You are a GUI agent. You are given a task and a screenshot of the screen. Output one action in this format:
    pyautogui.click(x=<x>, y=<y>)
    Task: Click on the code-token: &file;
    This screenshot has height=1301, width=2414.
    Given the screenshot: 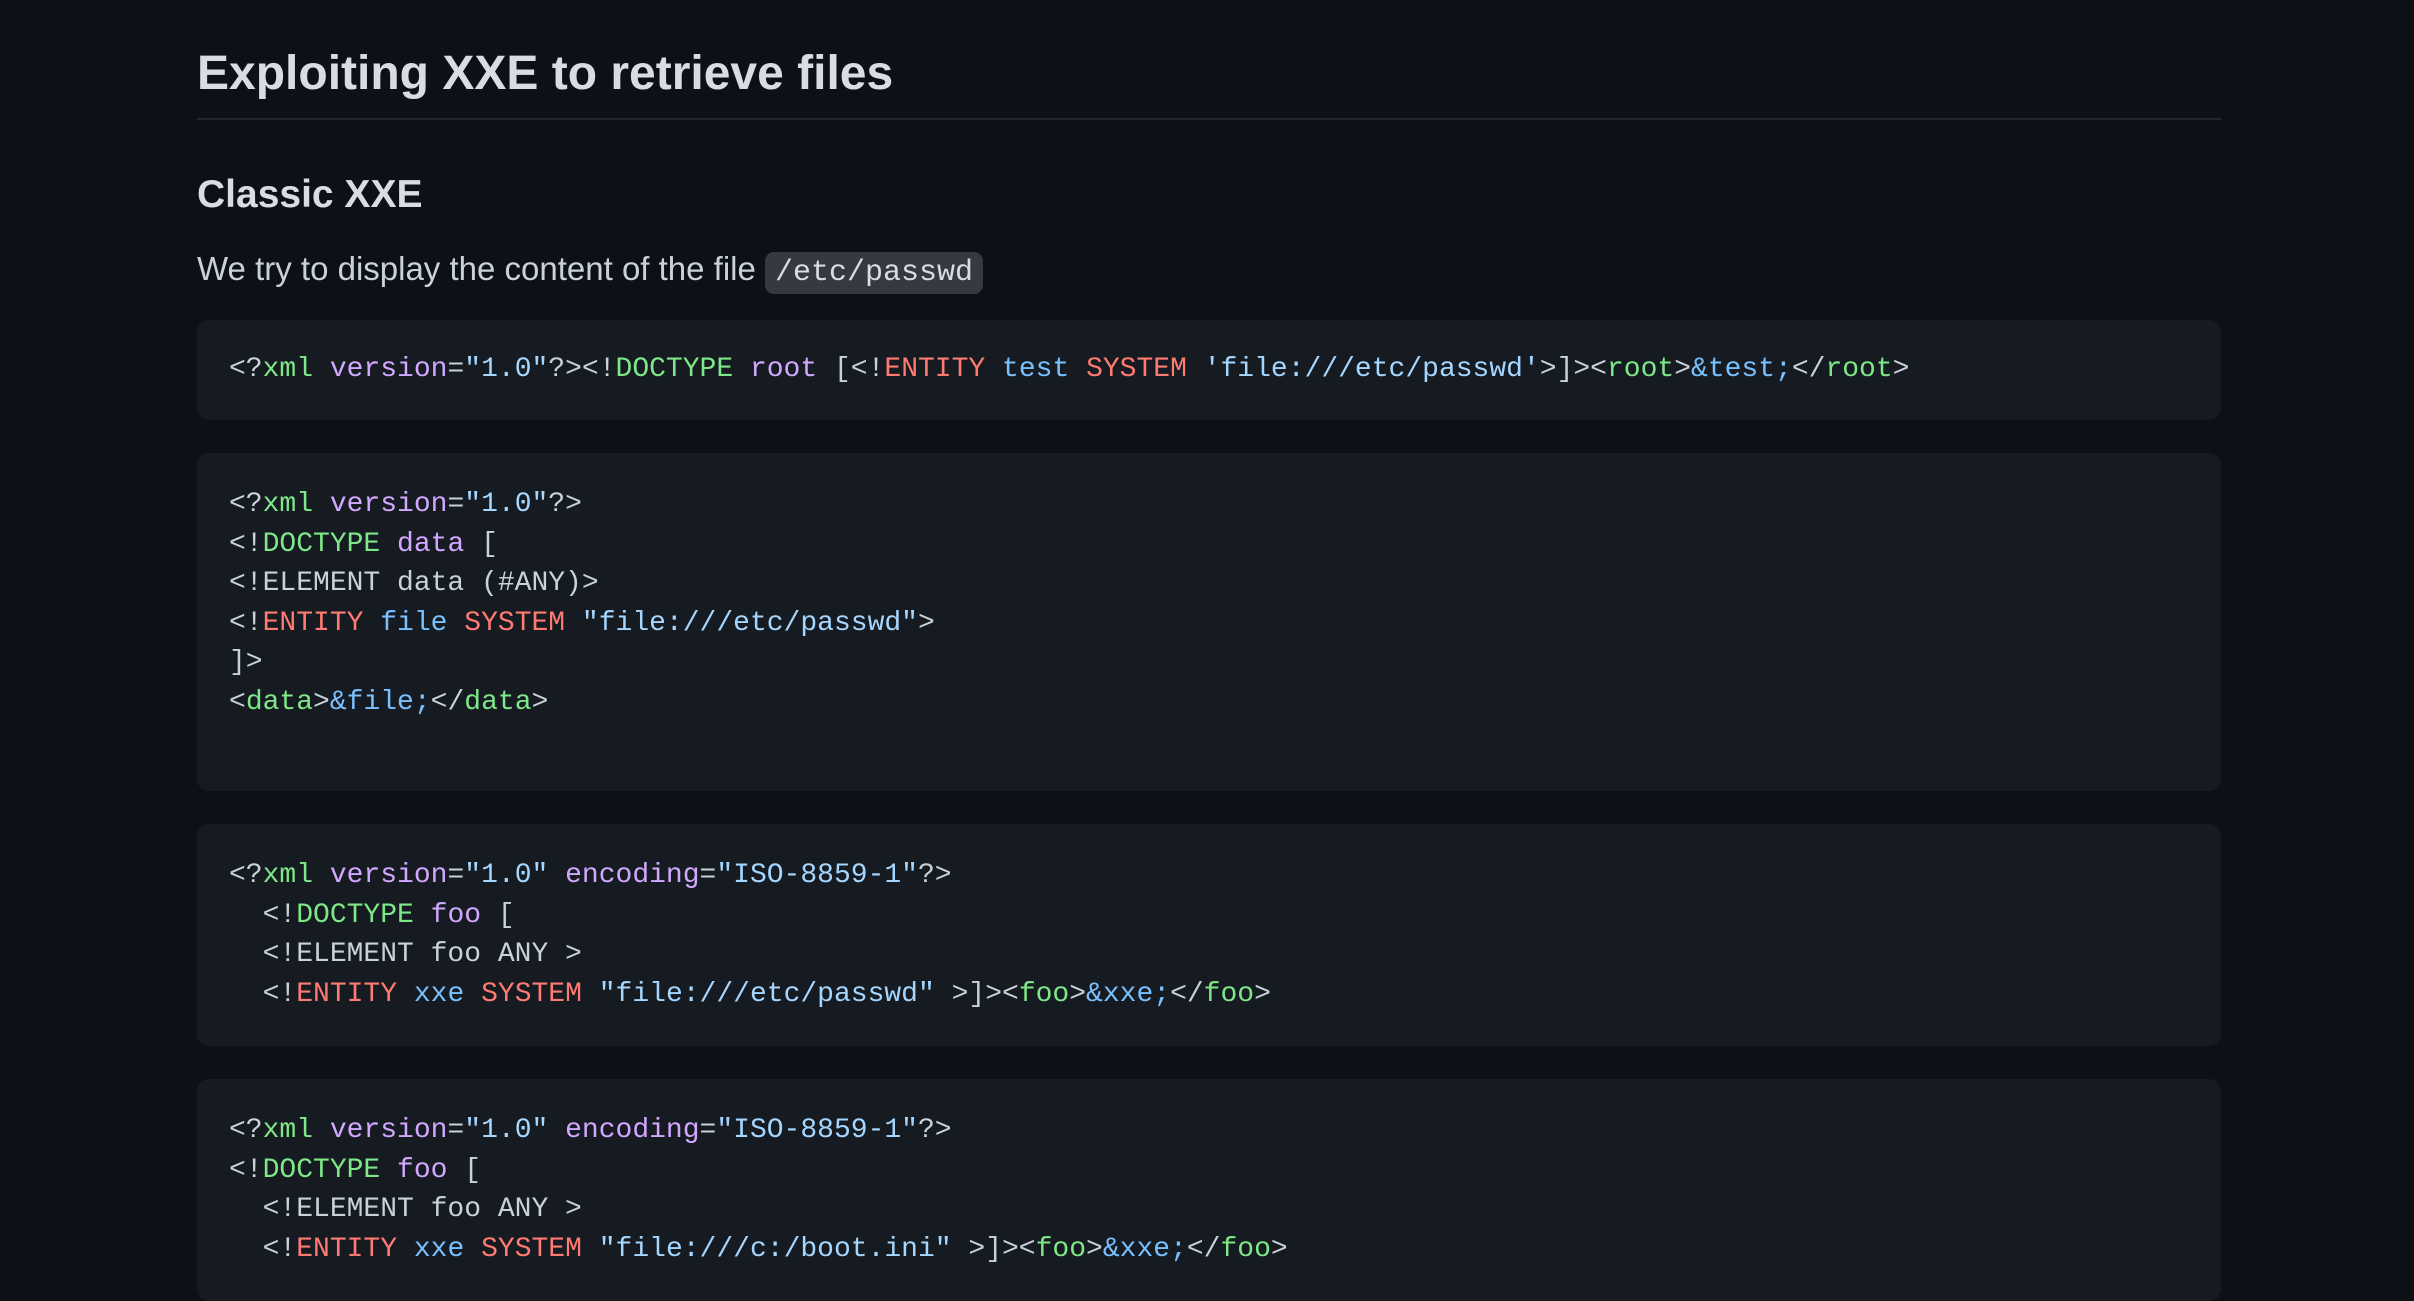 What is the action you would take?
    pyautogui.click(x=380, y=702)
    